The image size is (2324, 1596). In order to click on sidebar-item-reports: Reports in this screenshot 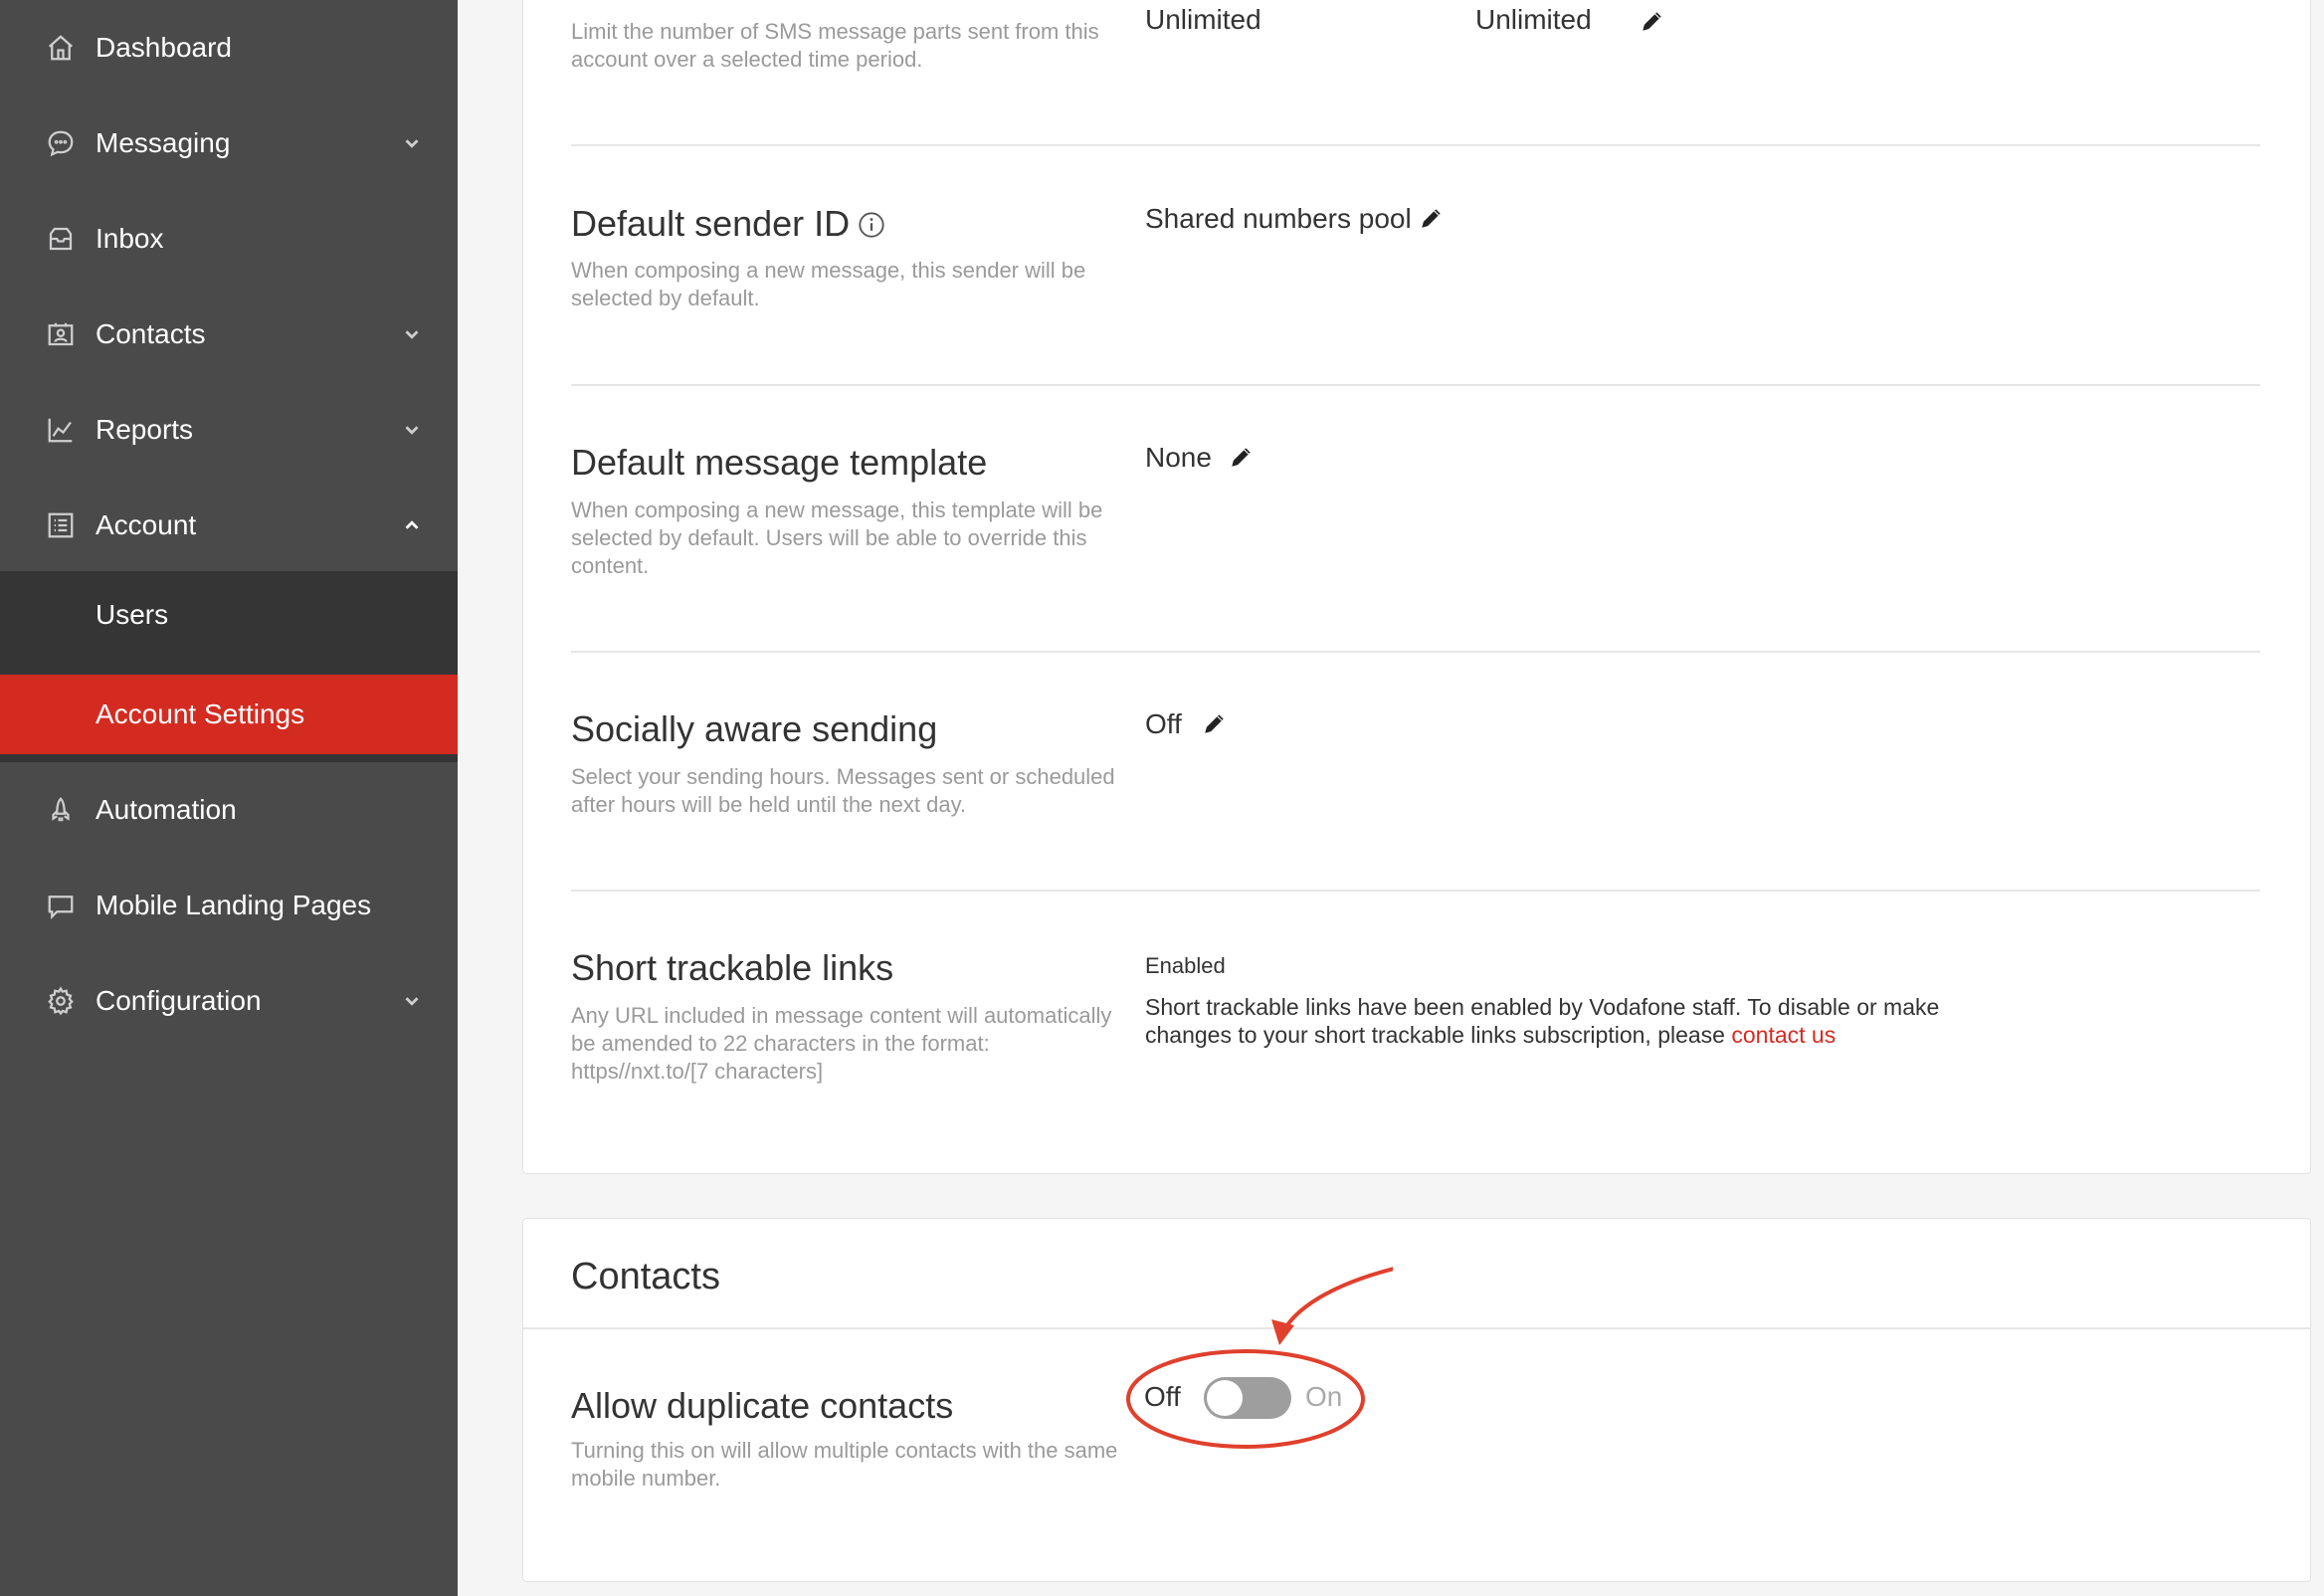, I will do `click(229, 430)`.